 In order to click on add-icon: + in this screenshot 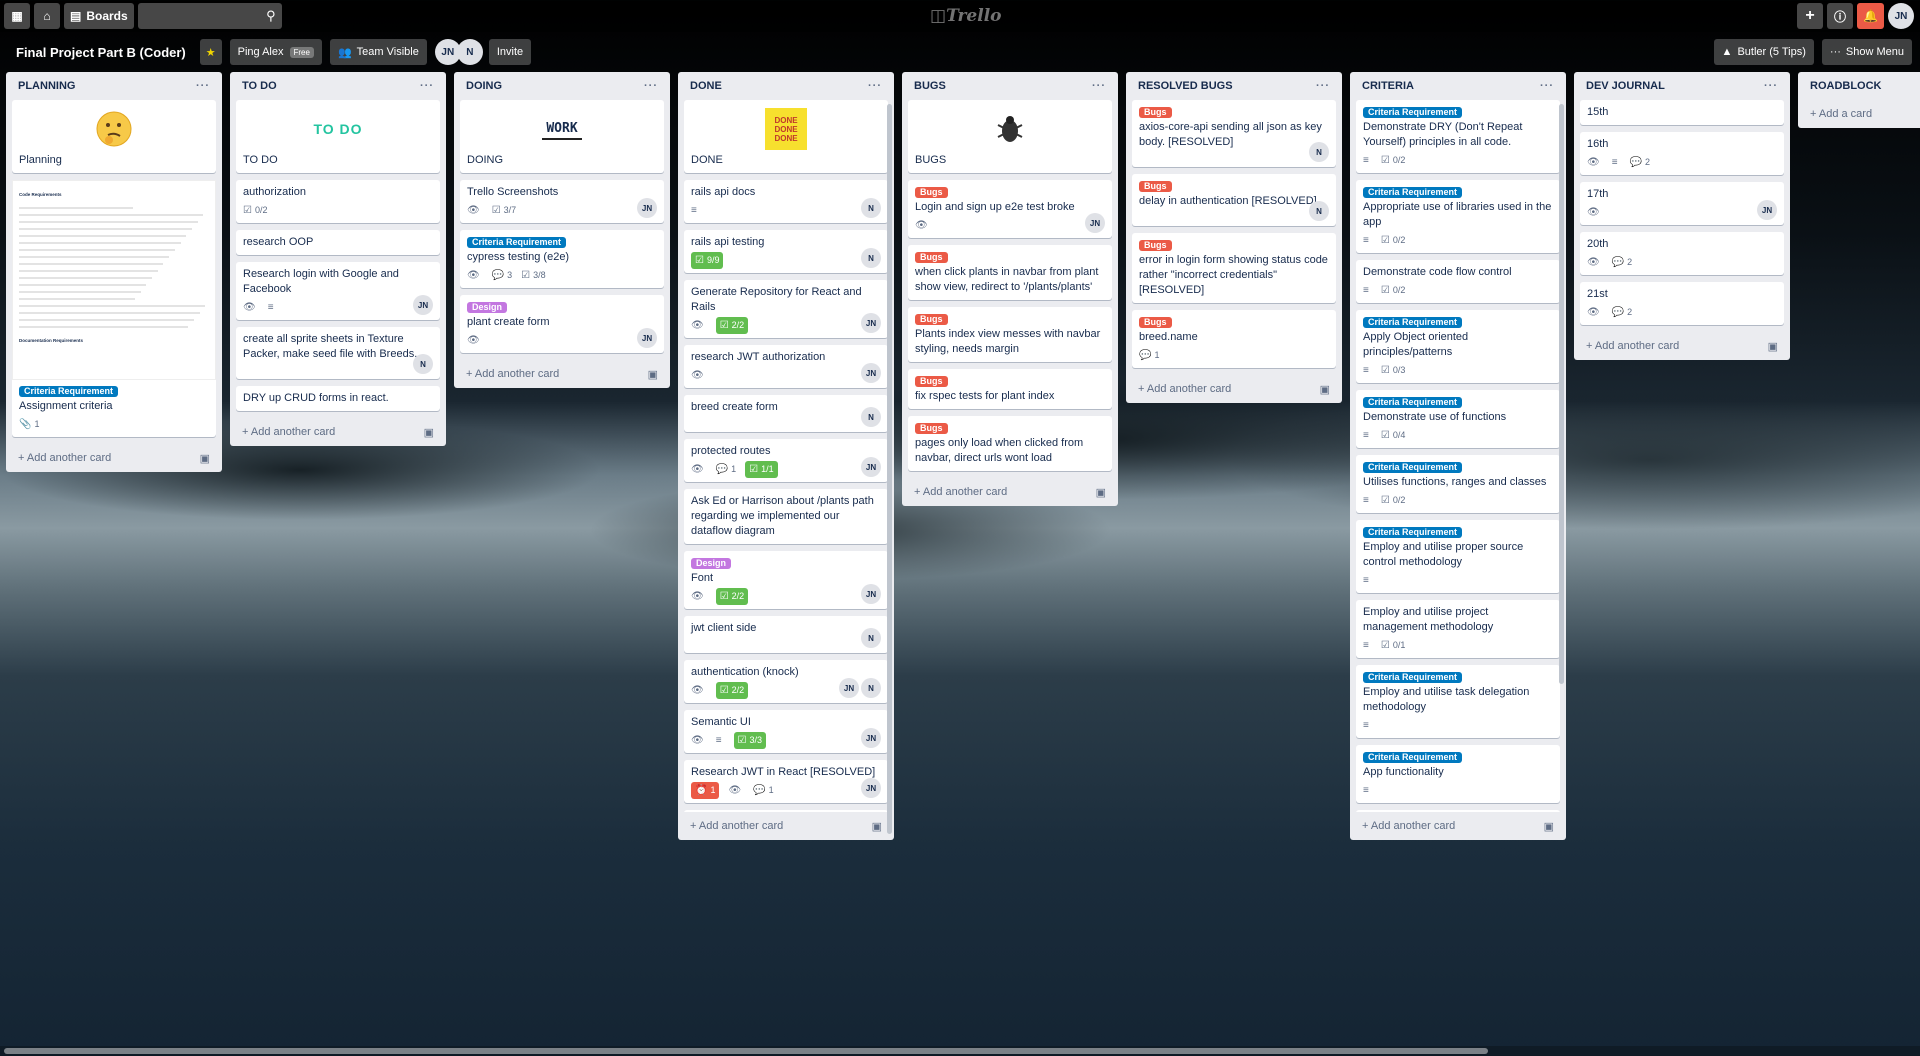, I will do `click(1810, 16)`.